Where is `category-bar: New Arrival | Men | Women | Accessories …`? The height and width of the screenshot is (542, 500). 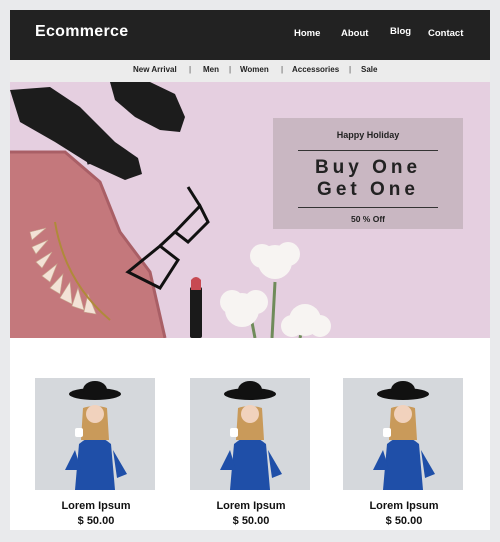 category-bar: New Arrival | Men | Women | Accessories … is located at coordinates (250, 71).